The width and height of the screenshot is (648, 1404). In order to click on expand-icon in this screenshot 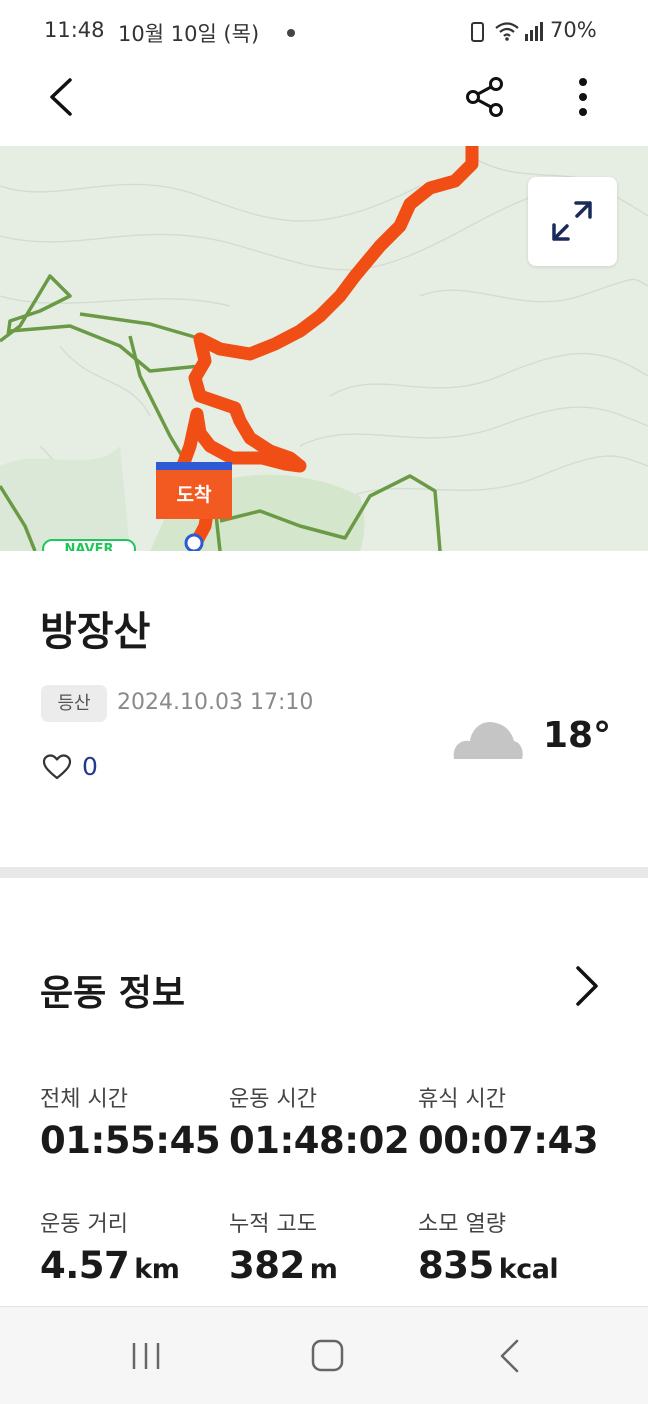, I will do `click(572, 221)`.